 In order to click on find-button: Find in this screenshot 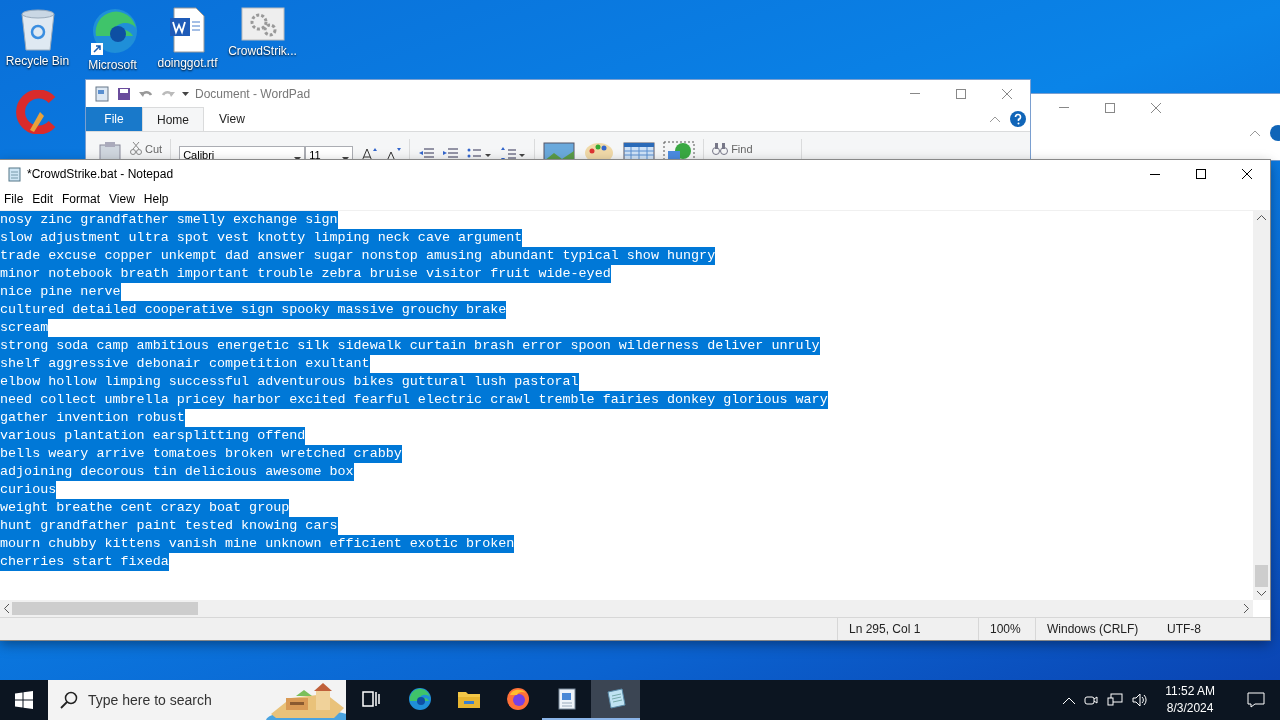, I will do `click(732, 151)`.